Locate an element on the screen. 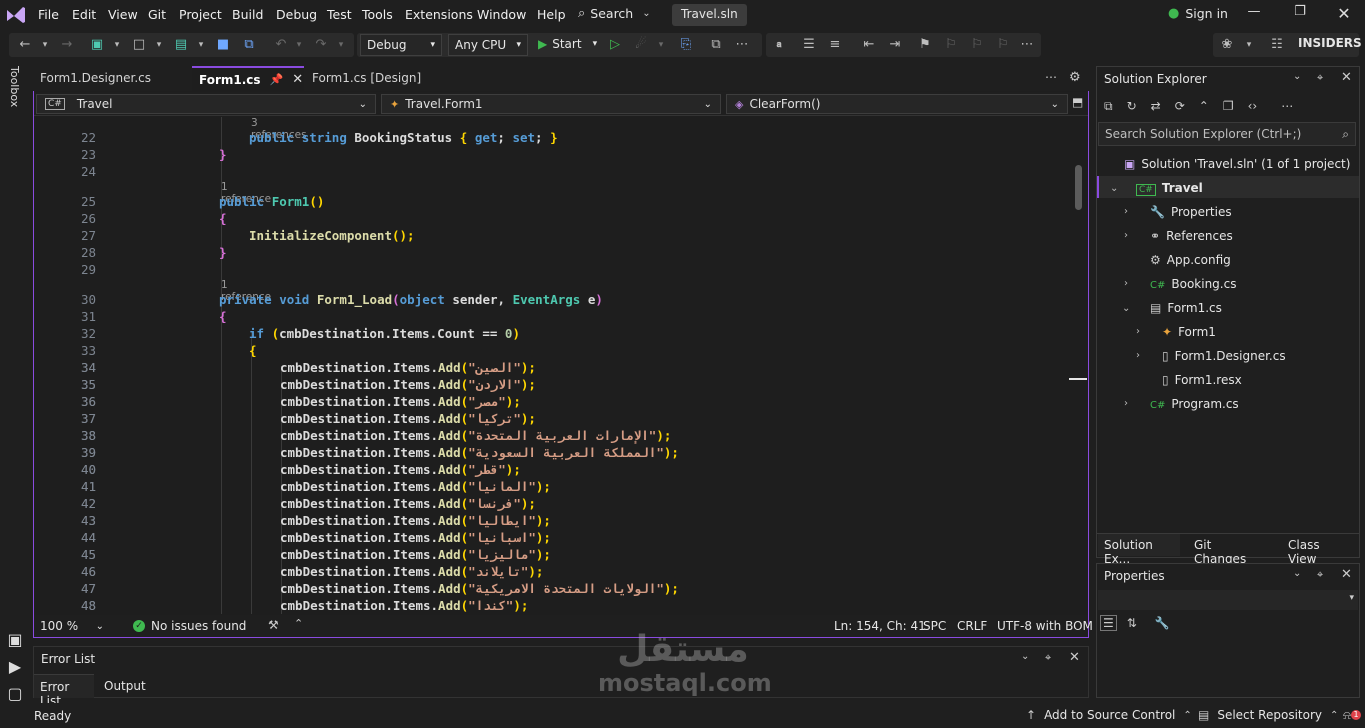  editor-settings-gear-icon: ⚙ is located at coordinates (1075, 77).